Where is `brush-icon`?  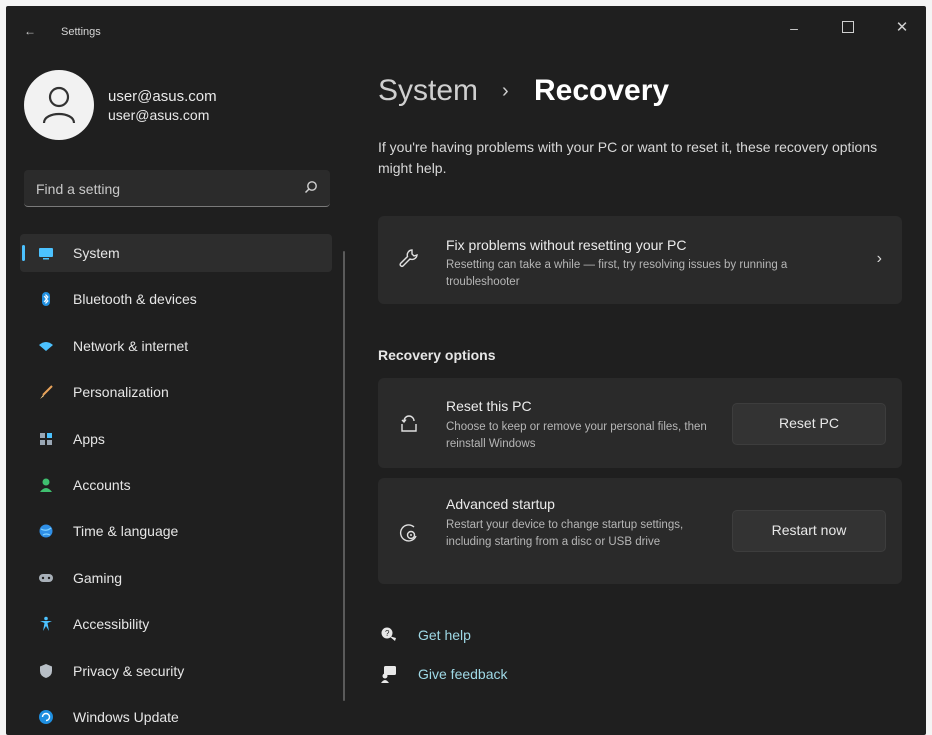
brush-icon is located at coordinates (46, 392).